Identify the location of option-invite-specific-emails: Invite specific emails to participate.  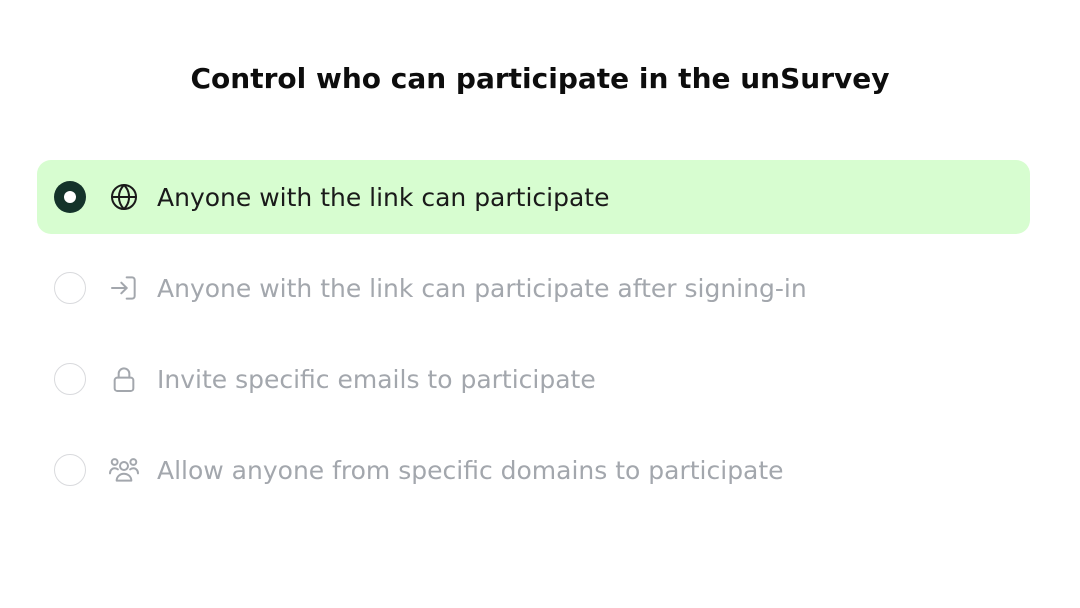
(533, 379).